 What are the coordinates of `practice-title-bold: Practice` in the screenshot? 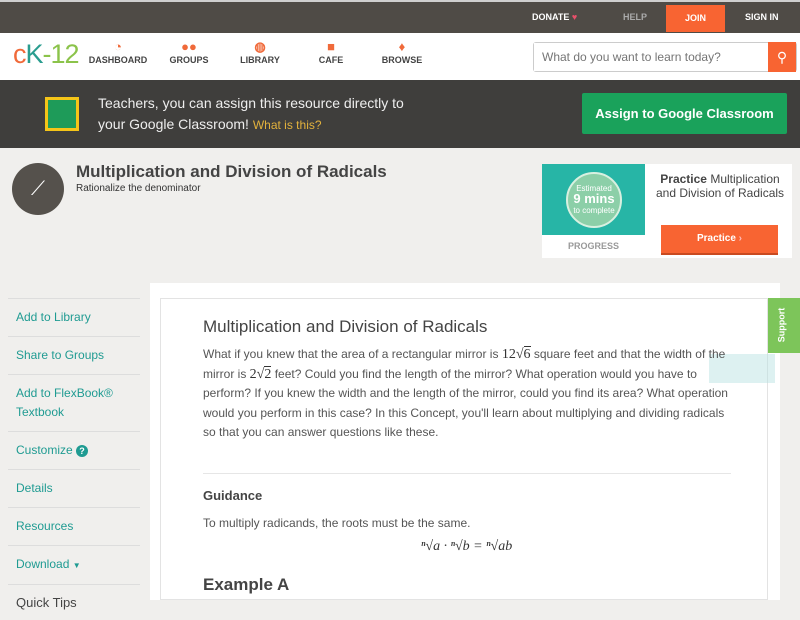 It's located at (683, 179).